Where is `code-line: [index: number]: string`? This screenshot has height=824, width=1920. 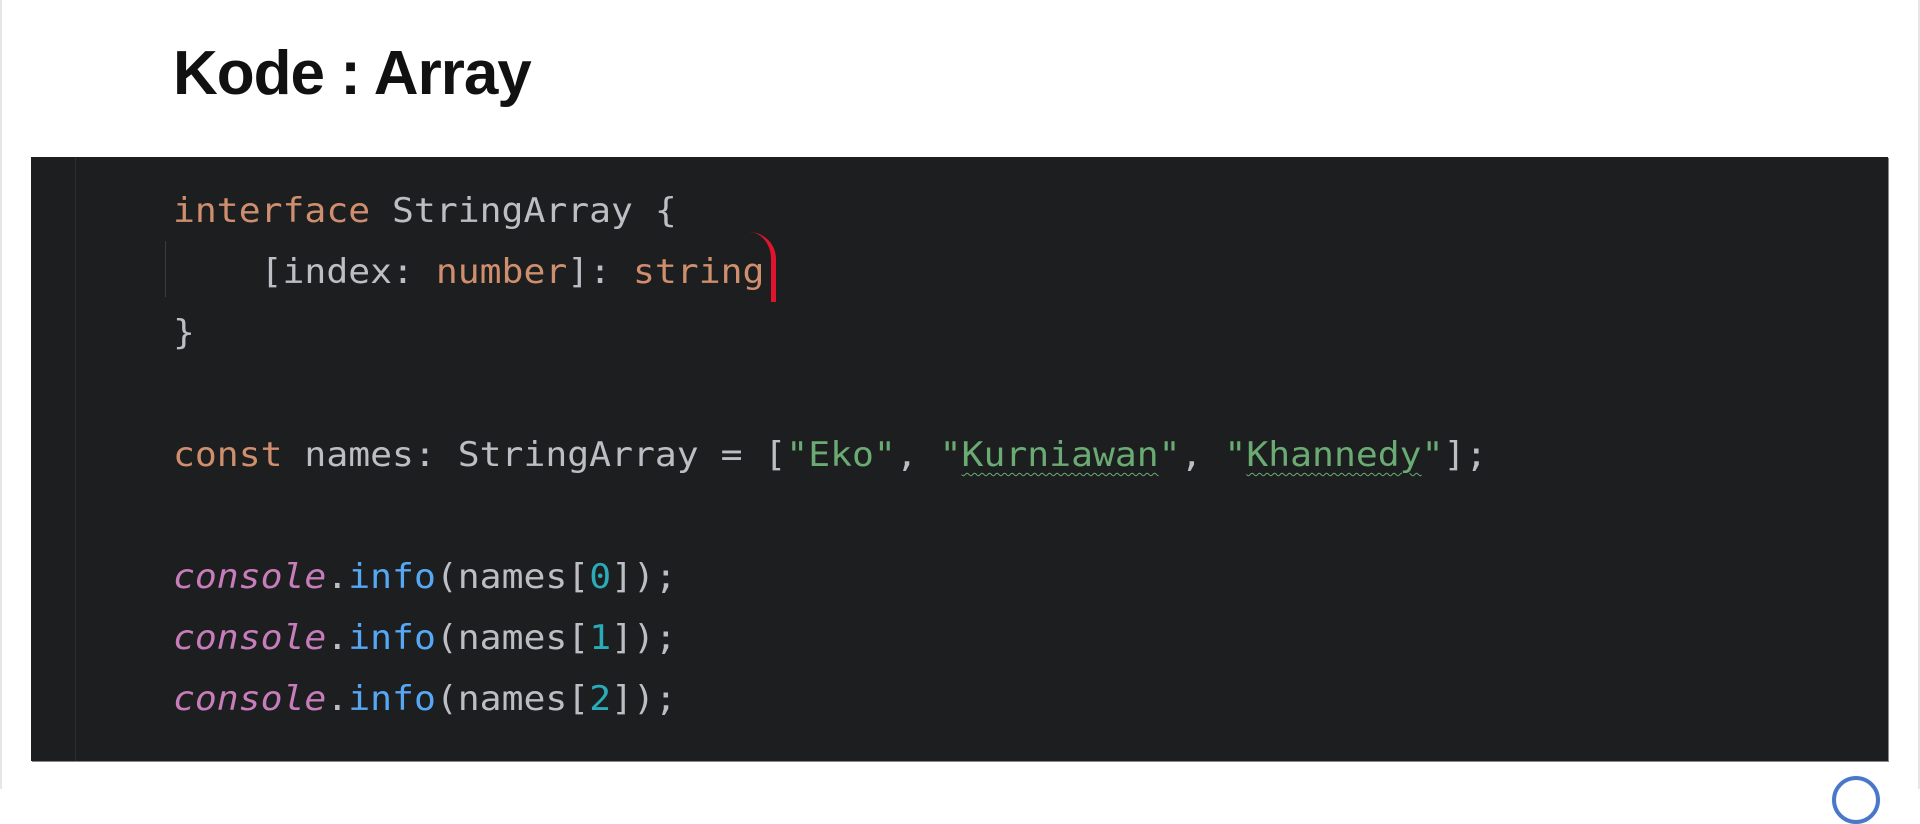 code-line: [index: number]: string is located at coordinates (469, 272).